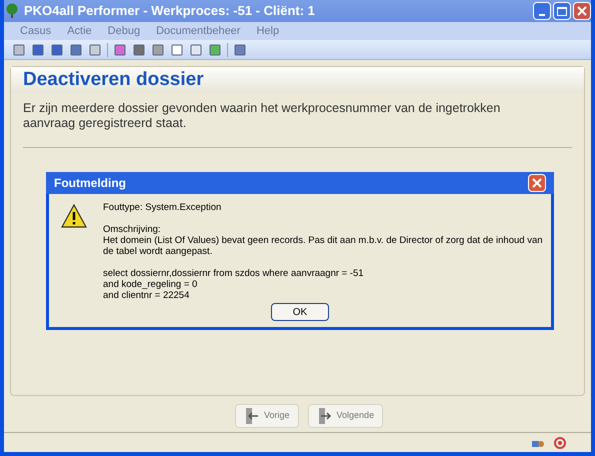  I want to click on window-title: PKO4all Performer - Werkproces: -51 - Cliënt: 1, so click(169, 11).